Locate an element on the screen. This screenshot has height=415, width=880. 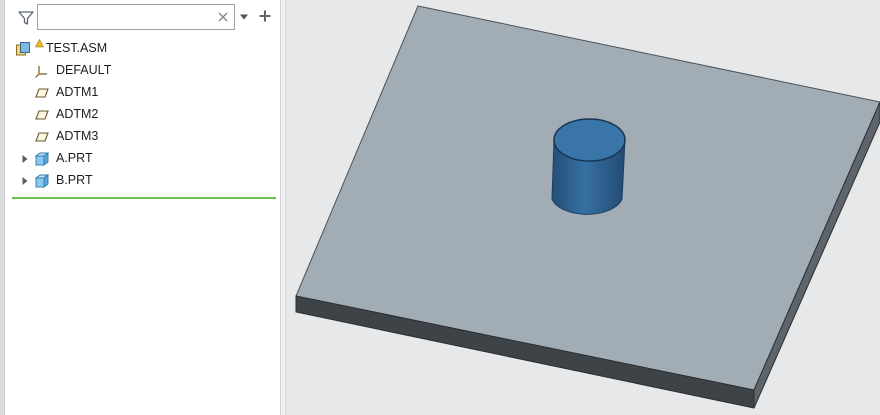
tree-root-item: TEST.ASM is located at coordinates (140, 49).